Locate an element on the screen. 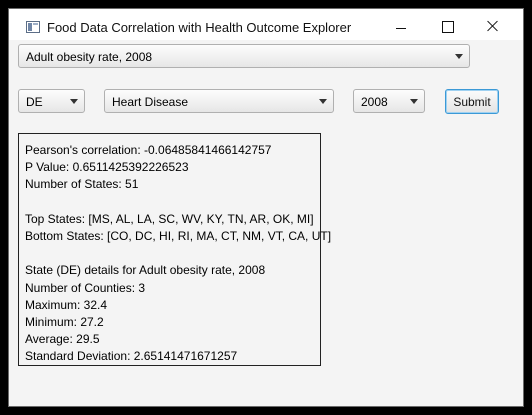 This screenshot has height=415, width=532. average-text: Average: 29.5 is located at coordinates (62, 339).